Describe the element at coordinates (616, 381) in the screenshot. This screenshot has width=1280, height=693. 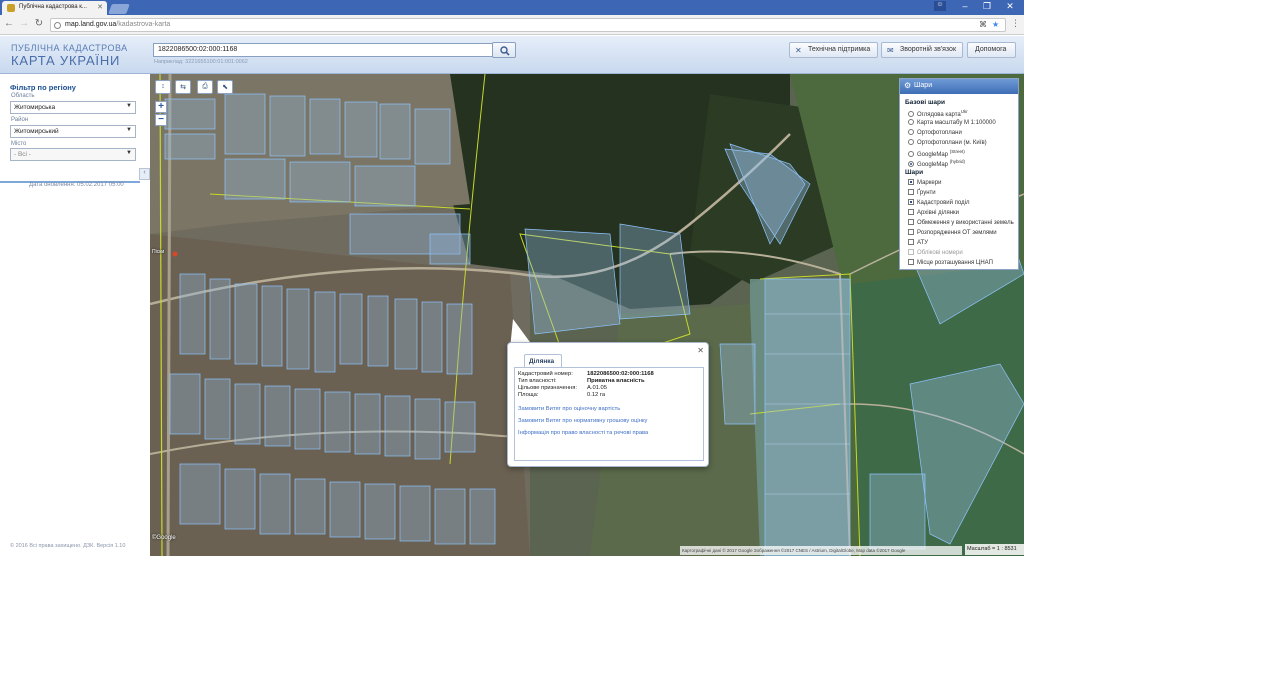
I see `ownership-type-value: Приватна власність` at that location.